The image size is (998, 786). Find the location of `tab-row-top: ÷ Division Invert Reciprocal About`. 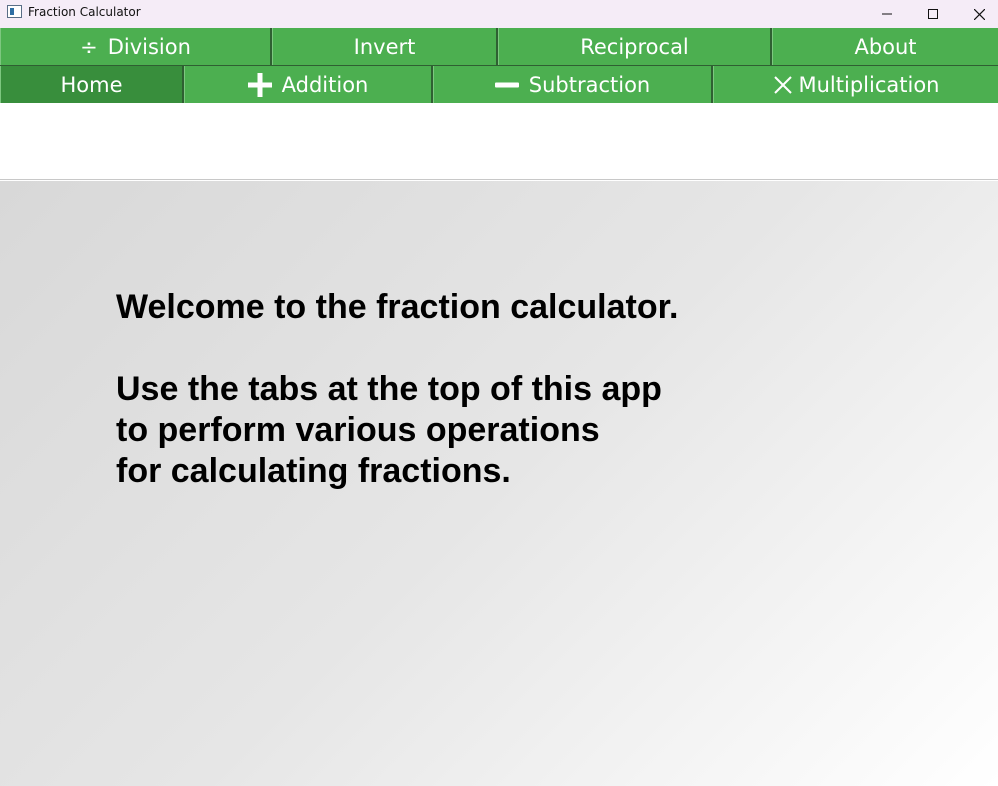

tab-row-top: ÷ Division Invert Reciprocal About is located at coordinates (499, 46).